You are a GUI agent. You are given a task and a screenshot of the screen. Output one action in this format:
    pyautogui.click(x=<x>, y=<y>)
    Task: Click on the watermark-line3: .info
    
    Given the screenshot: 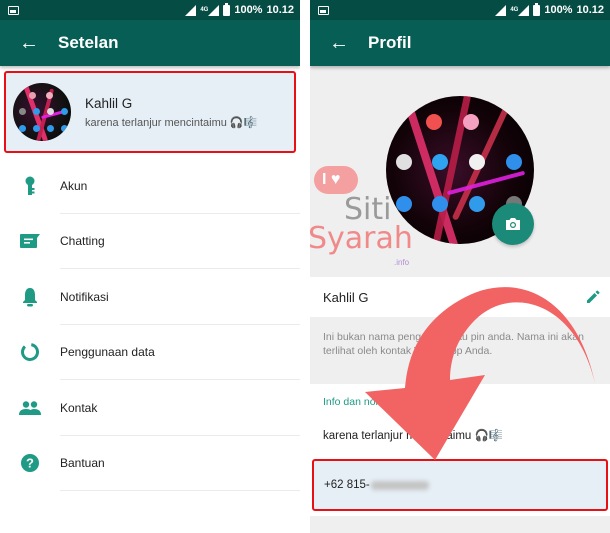 What is the action you would take?
    pyautogui.click(x=402, y=262)
    